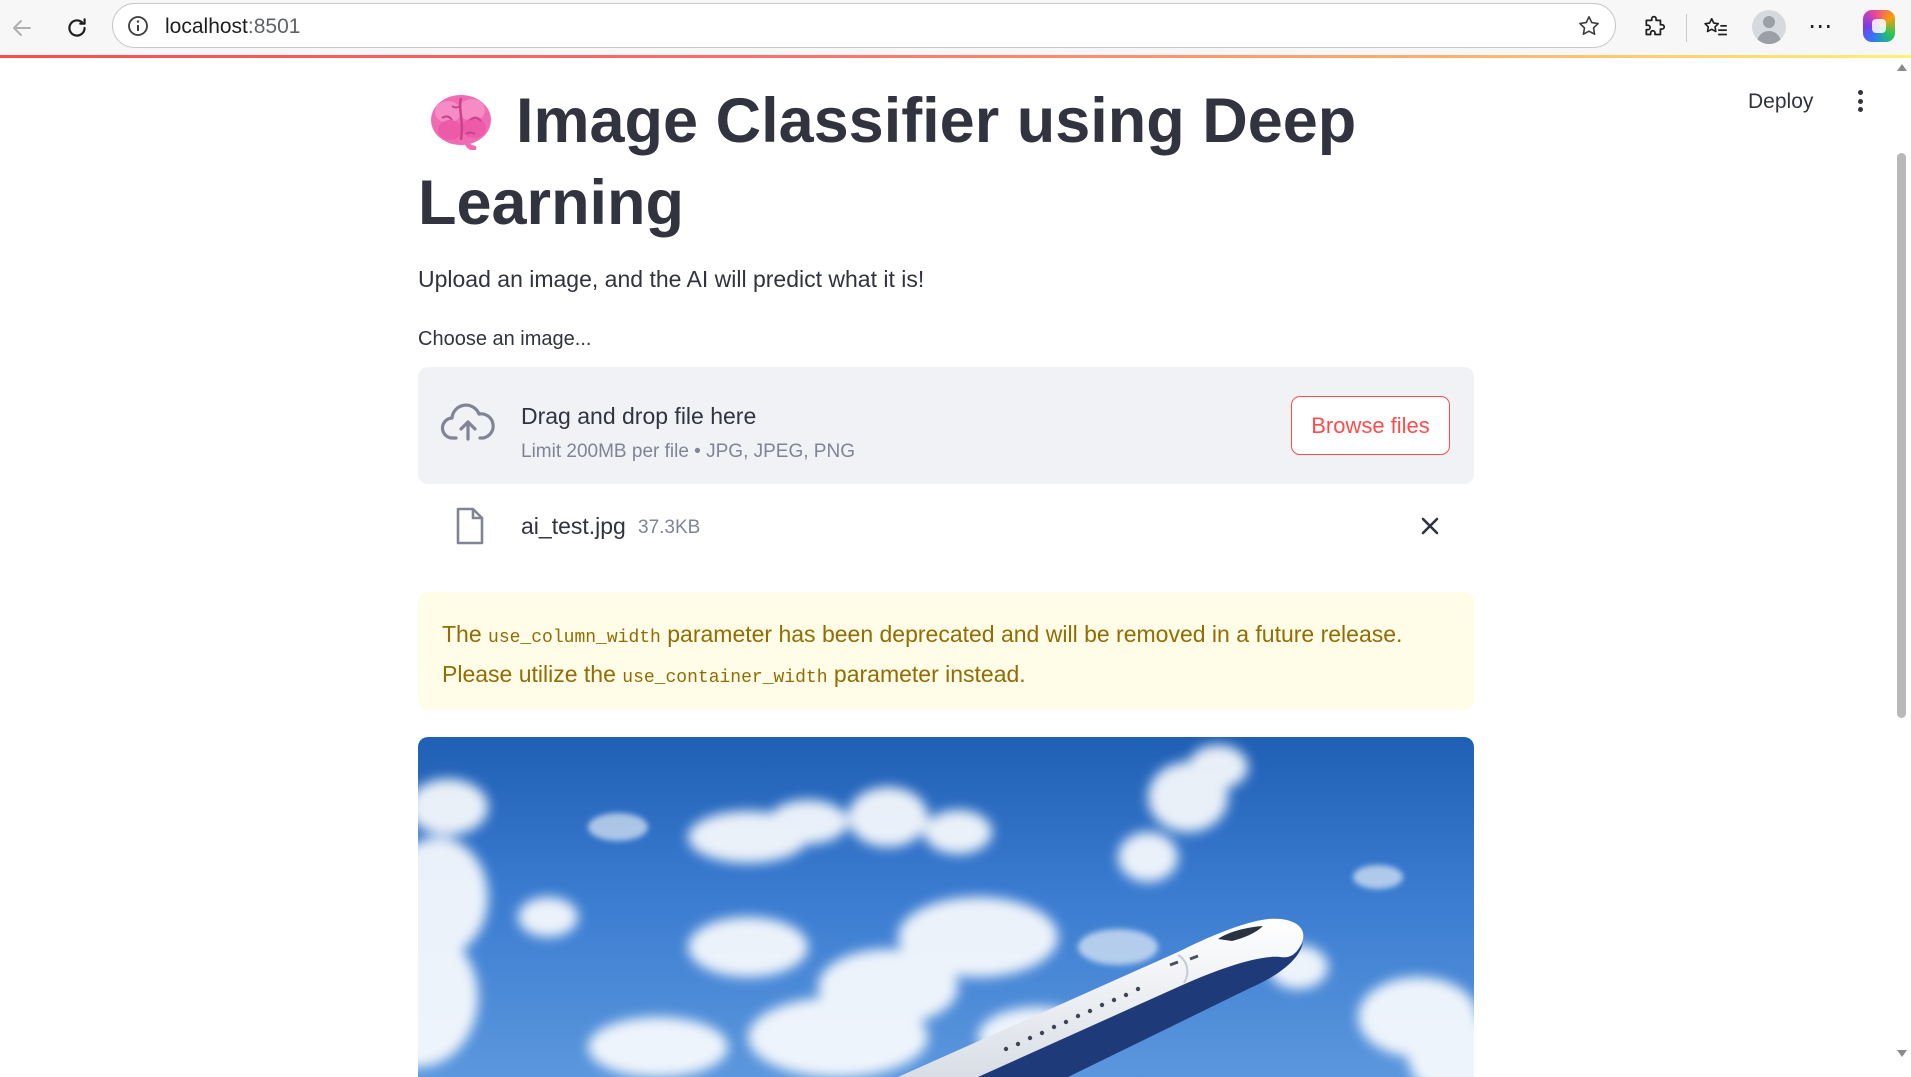  I want to click on url-text: localhost:8501, so click(232, 27).